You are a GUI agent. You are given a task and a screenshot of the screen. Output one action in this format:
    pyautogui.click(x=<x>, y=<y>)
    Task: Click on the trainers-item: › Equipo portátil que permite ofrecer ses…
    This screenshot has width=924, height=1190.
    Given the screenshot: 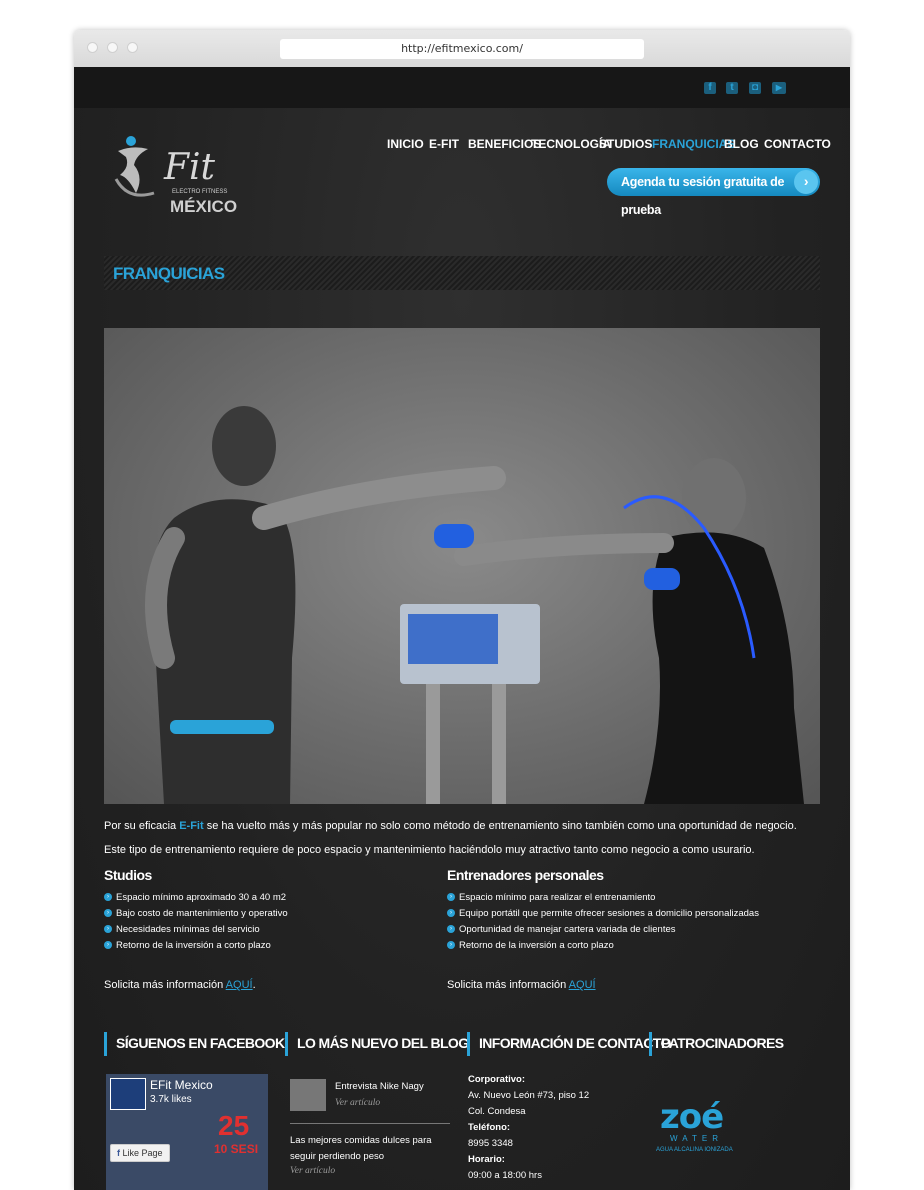 What is the action you would take?
    pyautogui.click(x=603, y=913)
    